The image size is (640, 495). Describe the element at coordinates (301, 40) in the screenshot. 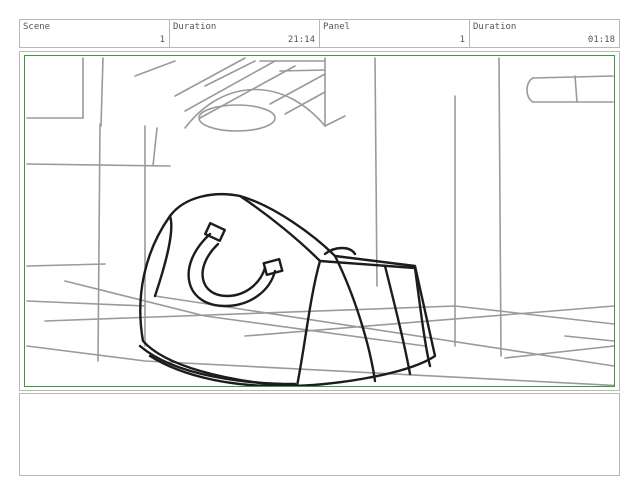

I see `scene-duration-value: 21:14` at that location.